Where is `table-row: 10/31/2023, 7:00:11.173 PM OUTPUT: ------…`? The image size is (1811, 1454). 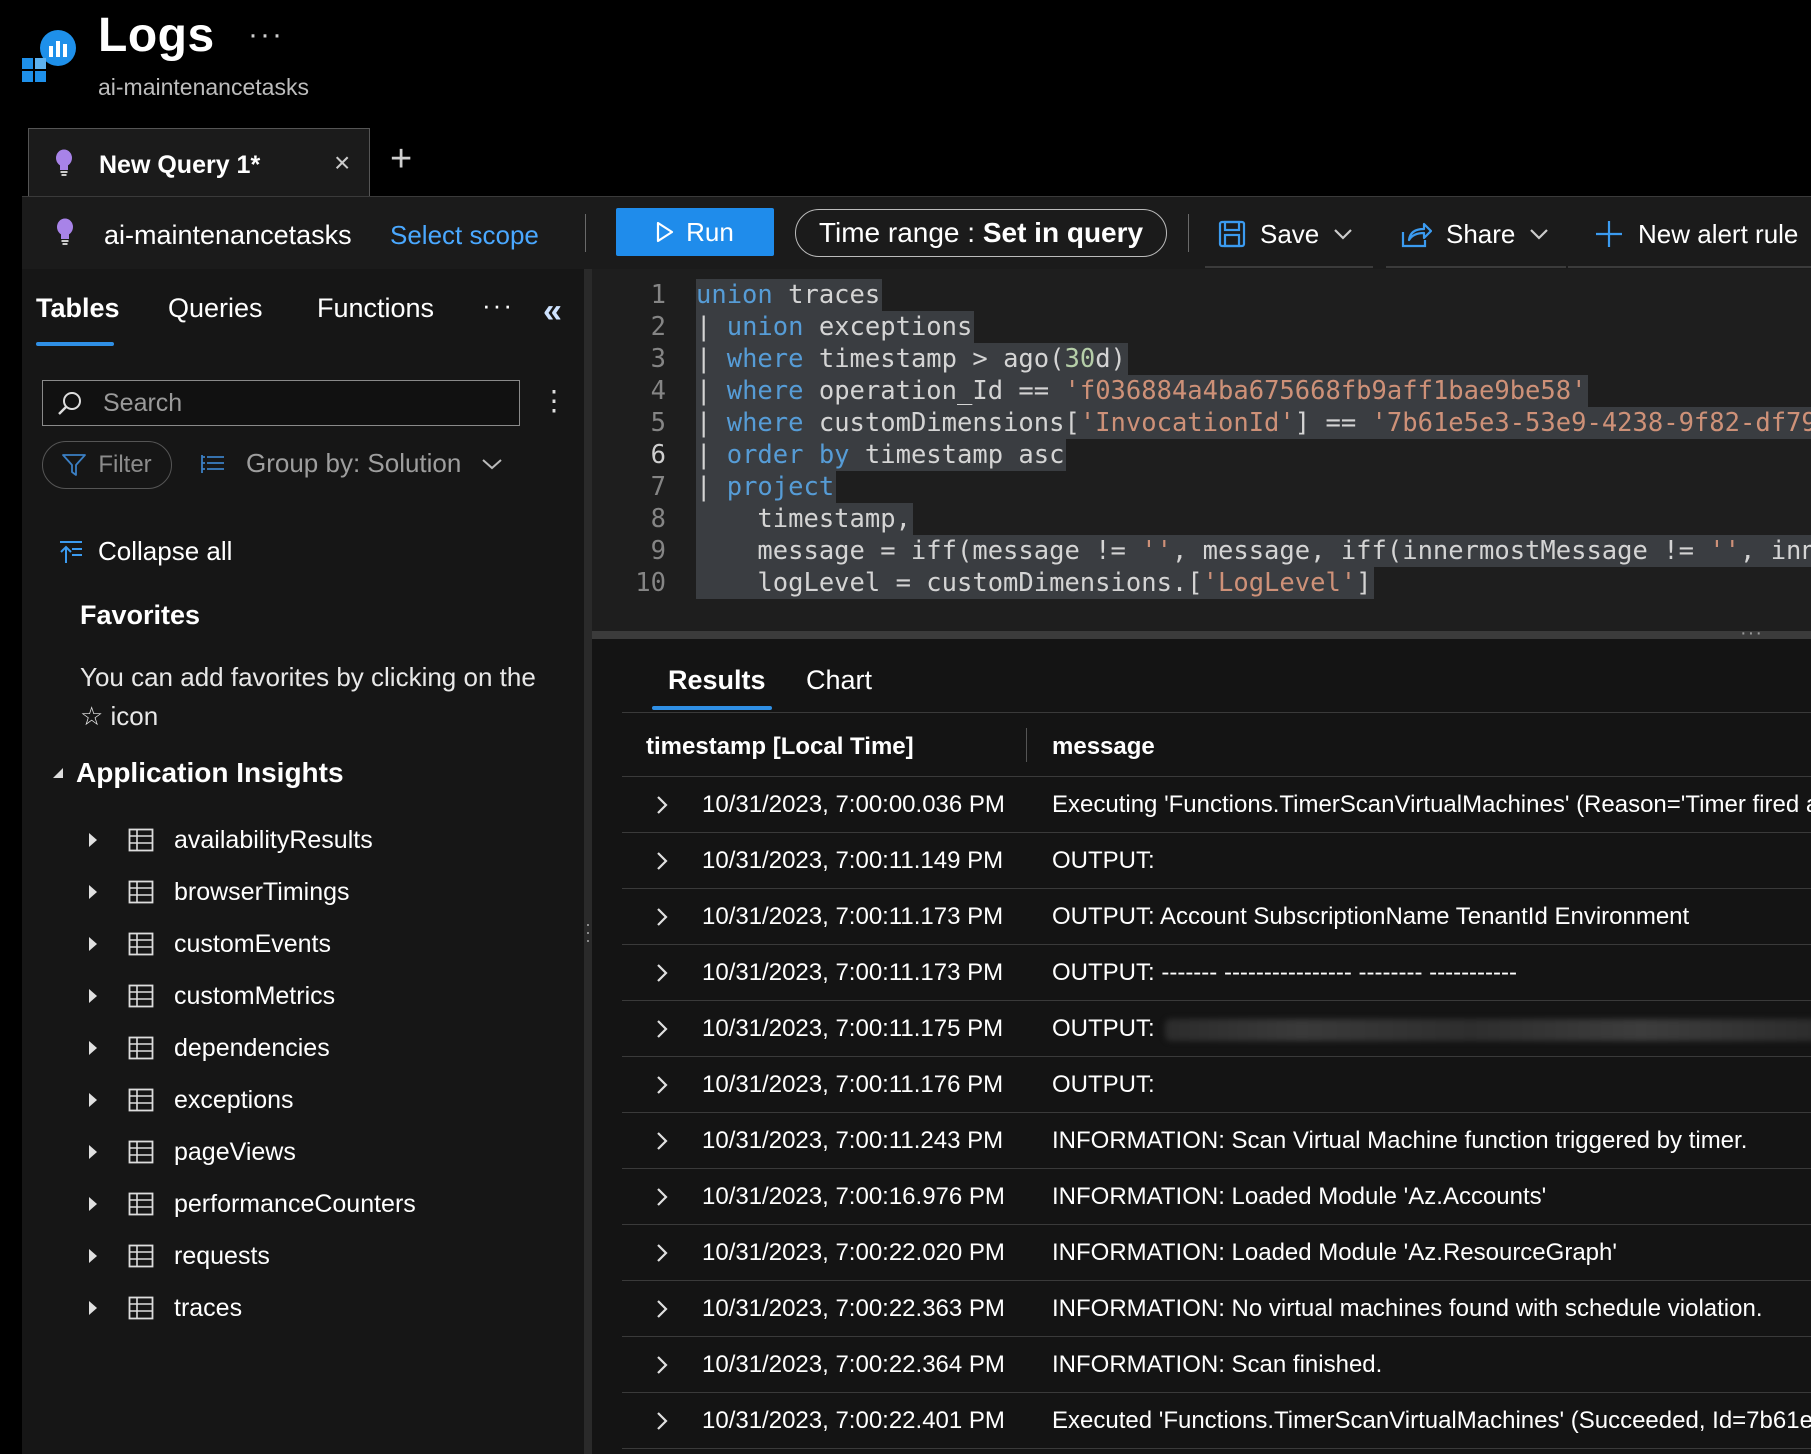
table-row: 10/31/2023, 7:00:11.173 PM OUTPUT: ------… is located at coordinates (1216, 973).